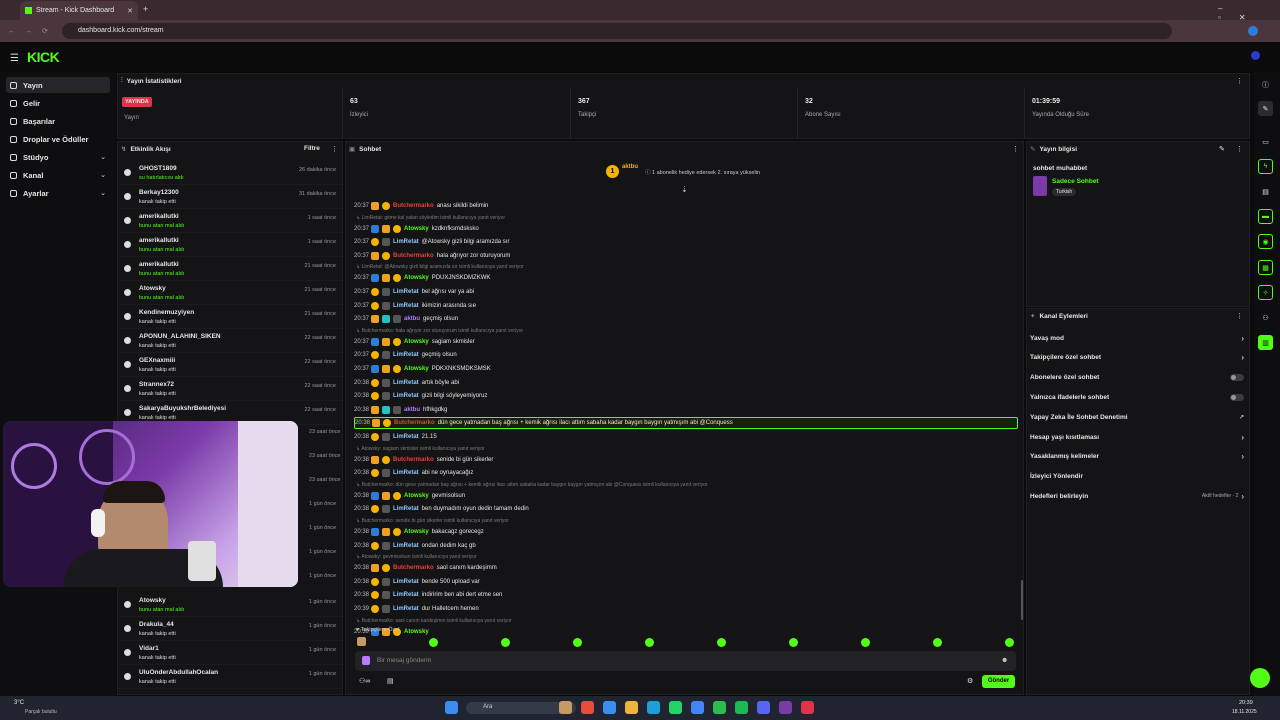 The height and width of the screenshot is (720, 1280). What do you see at coordinates (1265, 108) in the screenshot?
I see `edit-icon: ✎` at bounding box center [1265, 108].